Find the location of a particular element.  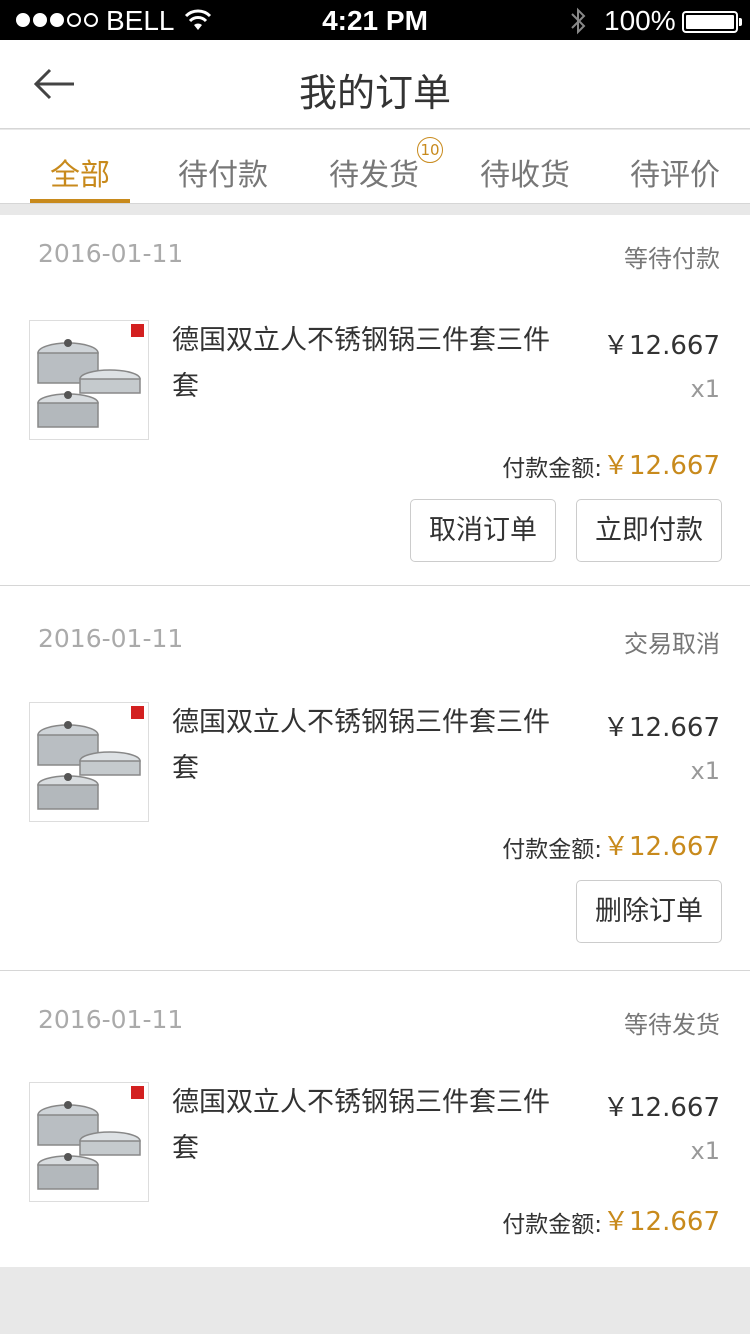

bluetooth-icon is located at coordinates (578, 21).